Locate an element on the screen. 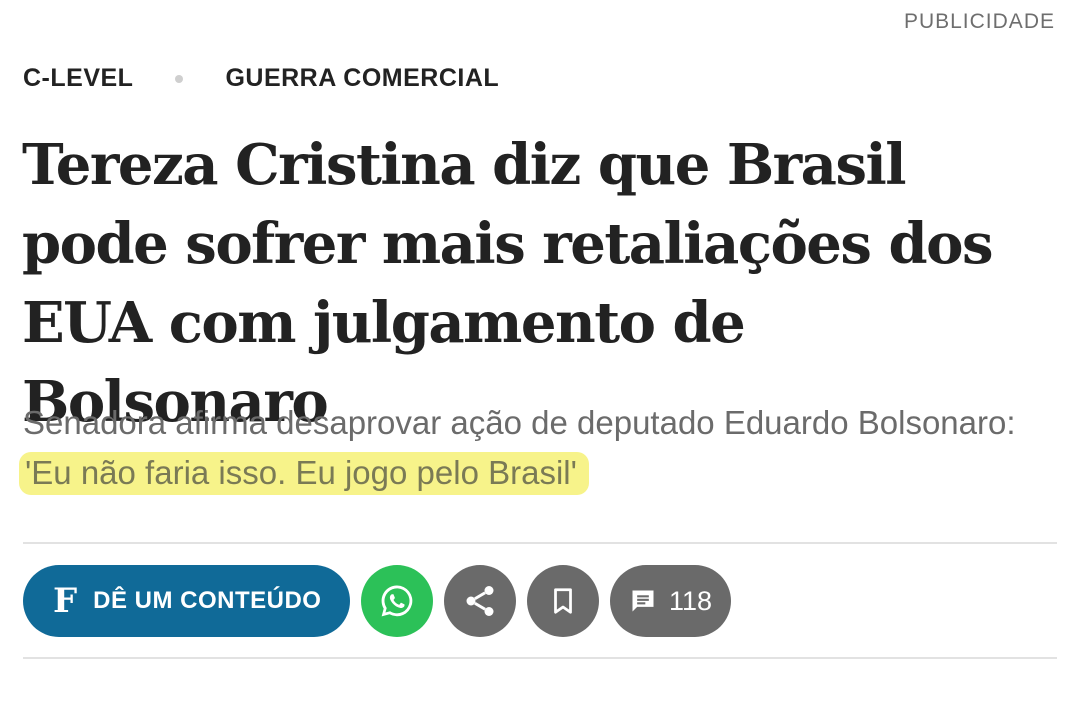  subtitle-highlighted-quote: 'Eu não faria isso. Eu jogo pelo Brasil' is located at coordinates (304, 473).